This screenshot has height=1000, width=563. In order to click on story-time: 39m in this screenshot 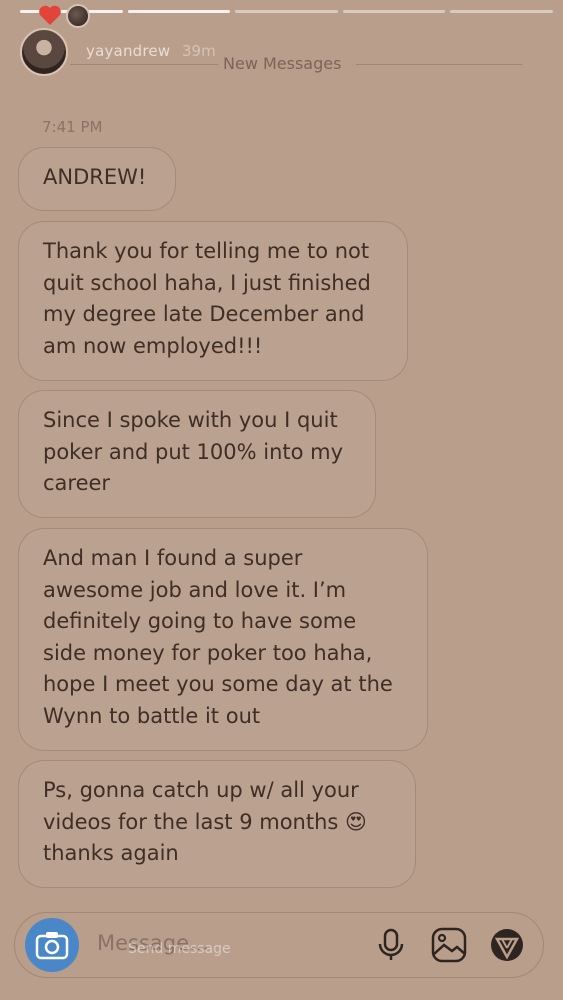, I will do `click(199, 51)`.